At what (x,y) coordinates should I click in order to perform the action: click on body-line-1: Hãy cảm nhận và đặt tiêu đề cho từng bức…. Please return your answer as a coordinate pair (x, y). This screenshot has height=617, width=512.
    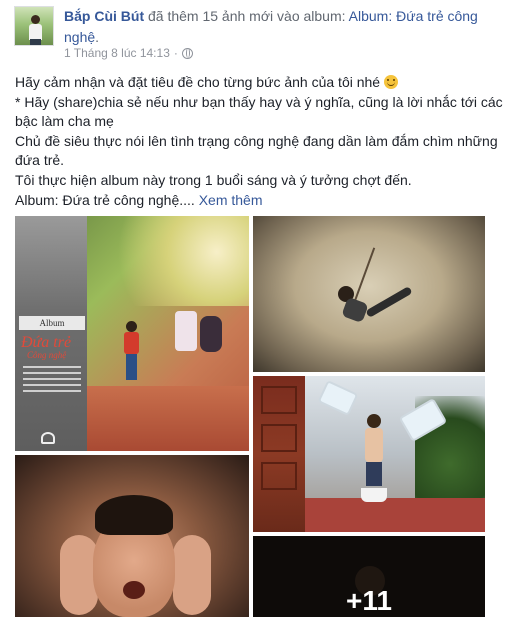
    Looking at the image, I should click on (260, 83).